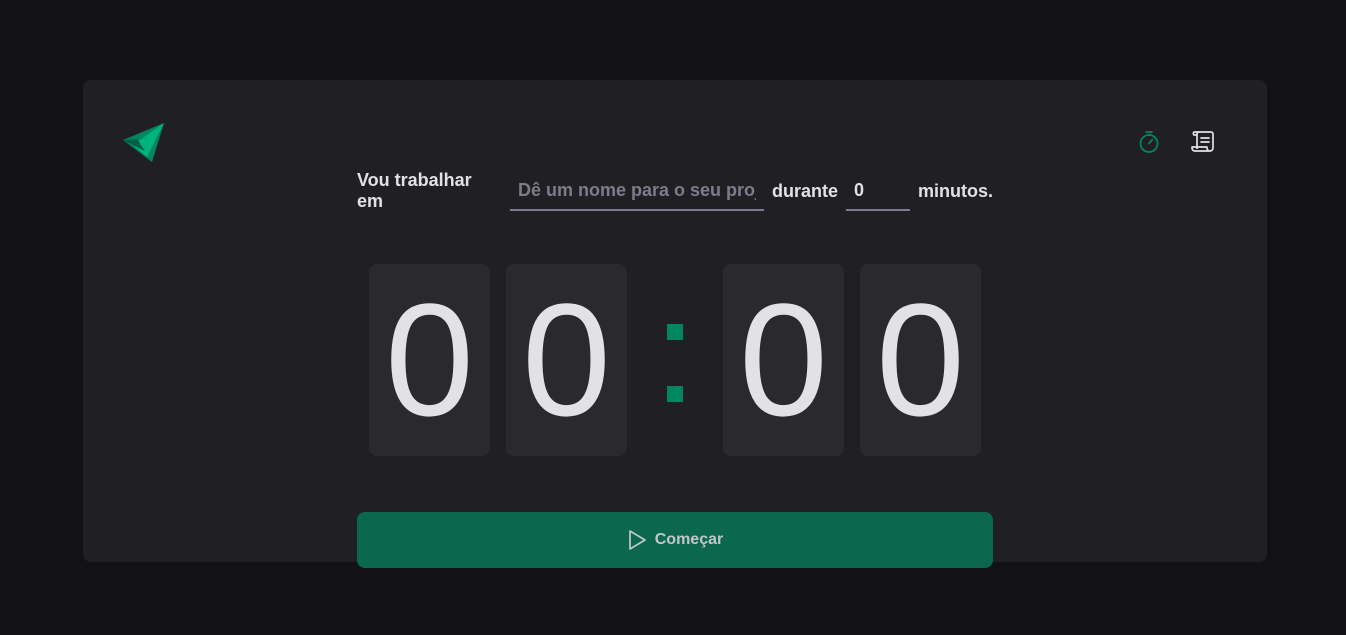  What do you see at coordinates (429, 360) in the screenshot?
I see `minutes-tens-digit: 0` at bounding box center [429, 360].